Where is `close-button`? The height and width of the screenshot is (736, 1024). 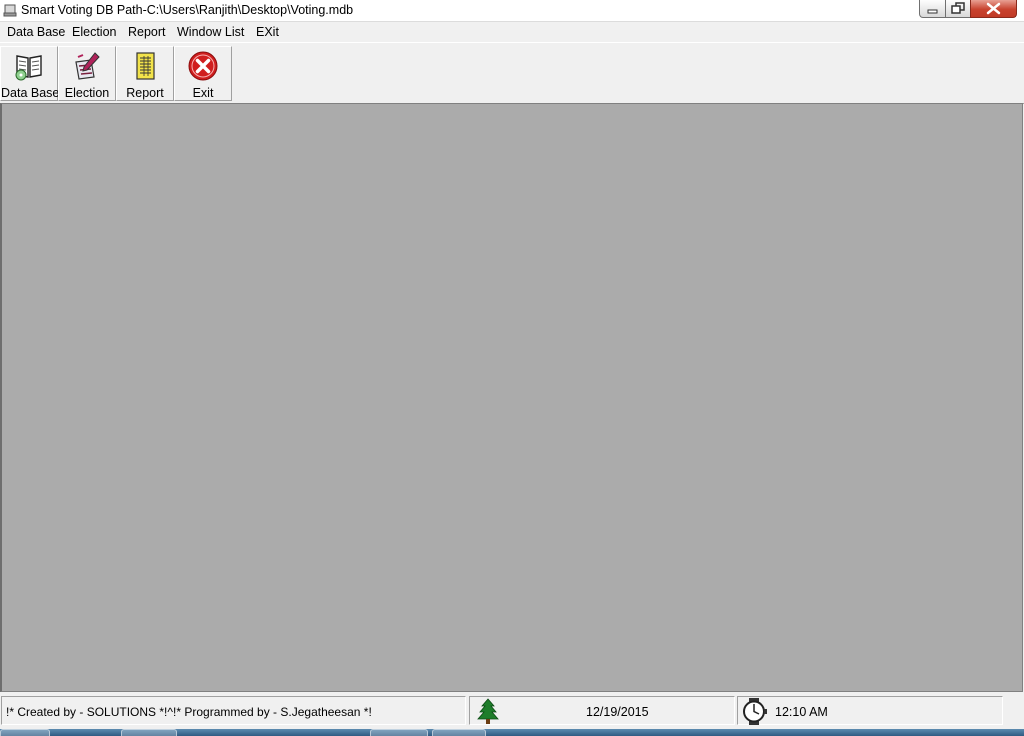 close-button is located at coordinates (993, 9).